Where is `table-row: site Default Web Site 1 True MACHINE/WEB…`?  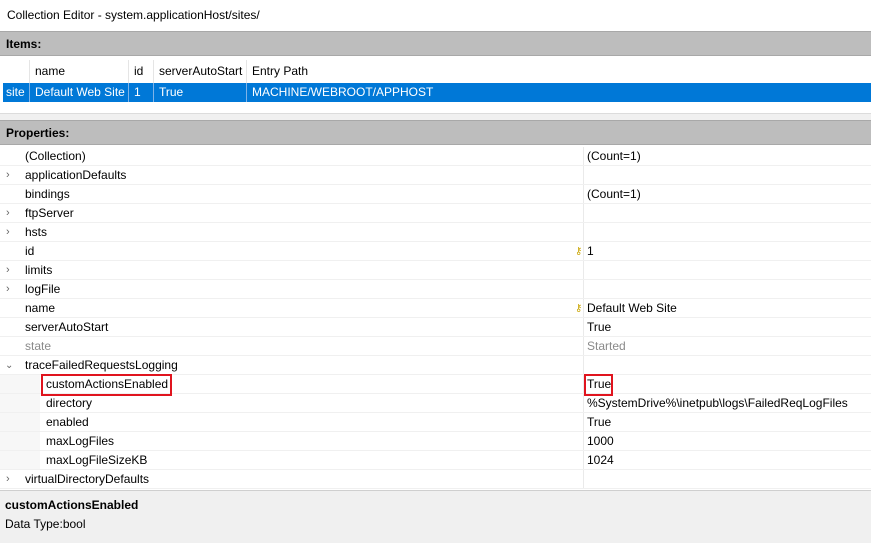
table-row: site Default Web Site 1 True MACHINE/WEB… is located at coordinates (437, 92).